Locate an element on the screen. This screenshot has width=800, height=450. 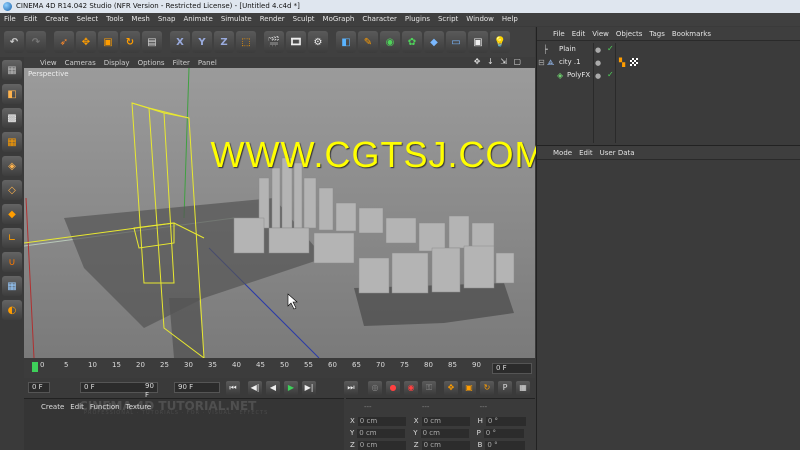
undo-icon: ↶ is located at coordinates (14, 42).